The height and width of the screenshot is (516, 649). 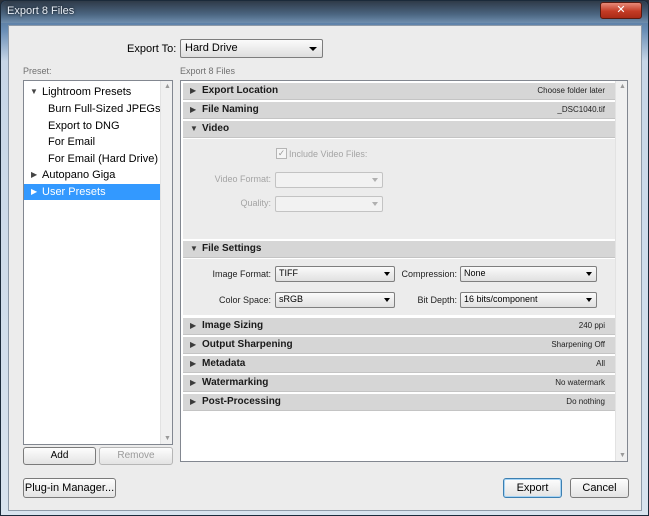 What do you see at coordinates (37, 71) in the screenshot?
I see `preset-label: Preset:` at bounding box center [37, 71].